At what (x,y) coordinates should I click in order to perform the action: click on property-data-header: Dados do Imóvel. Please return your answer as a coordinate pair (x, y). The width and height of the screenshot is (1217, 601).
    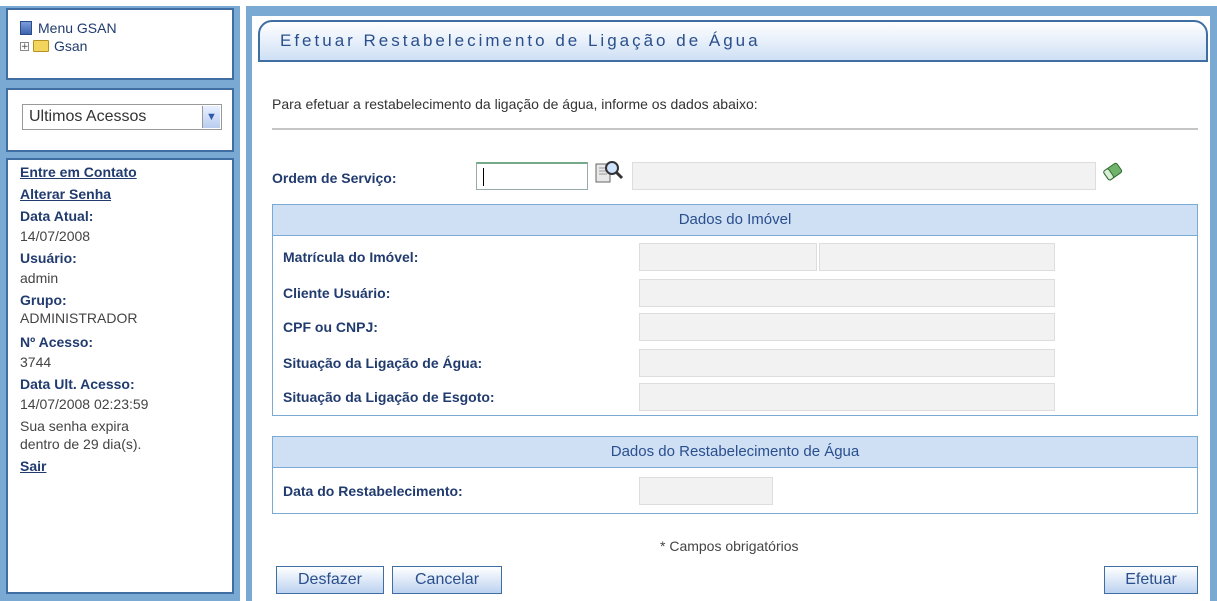
    Looking at the image, I should click on (735, 220).